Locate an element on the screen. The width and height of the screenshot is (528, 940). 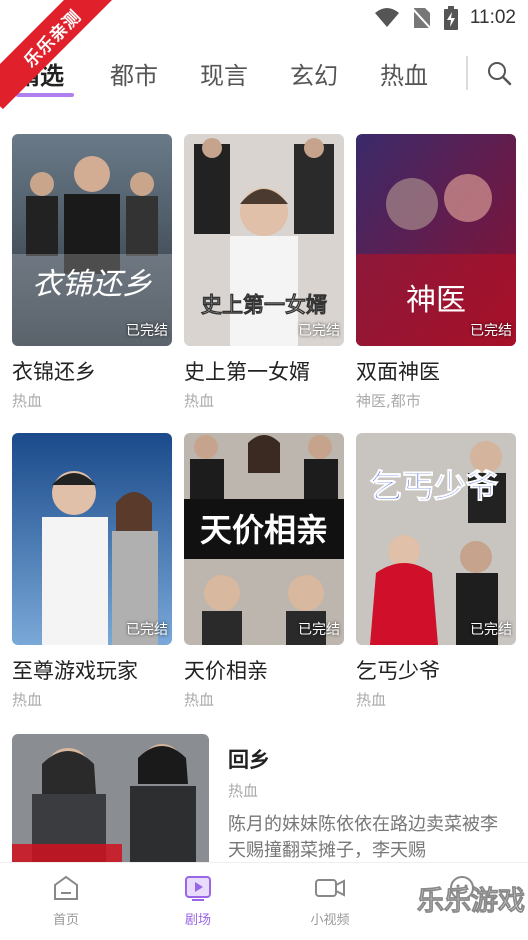
clock: 11:02 is located at coordinates (492, 17).